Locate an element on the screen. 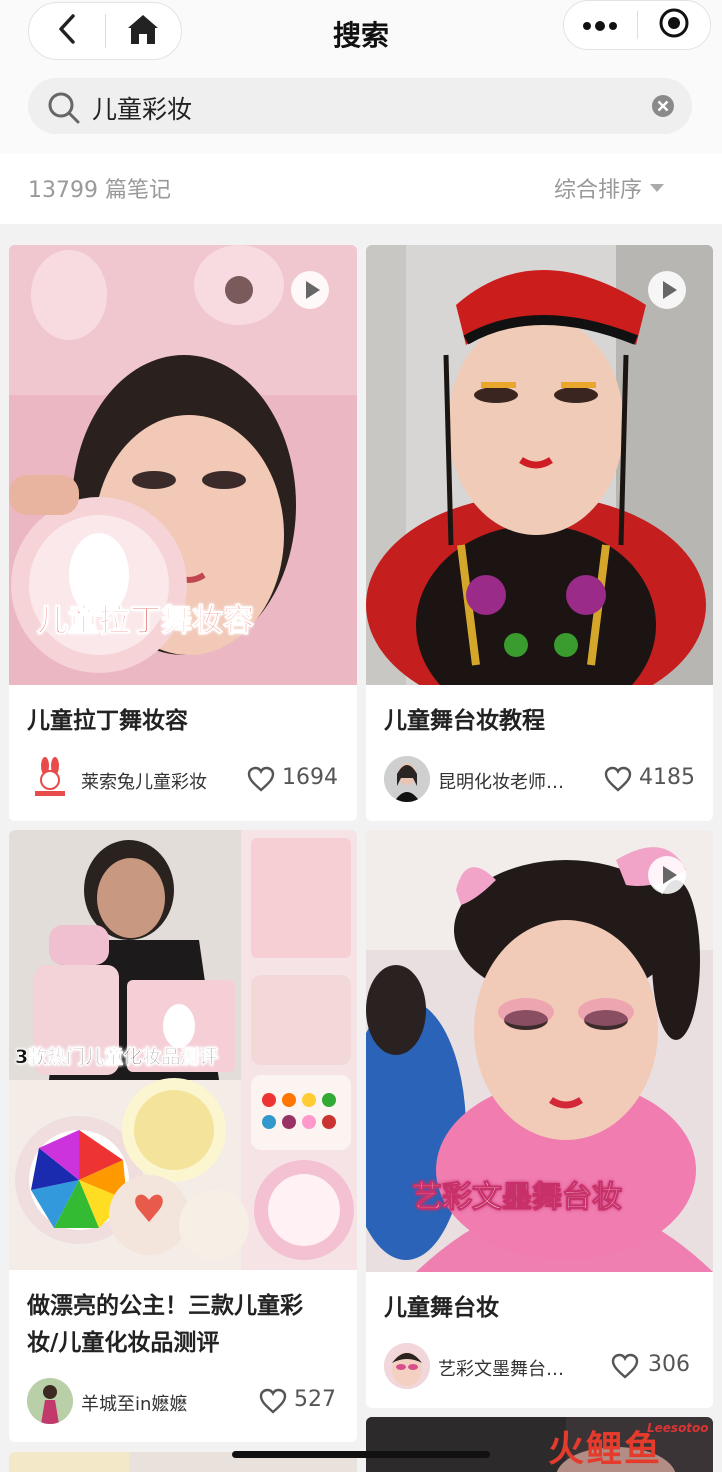 Image resolution: width=722 pixels, height=1472 pixels. mini-program-capsule is located at coordinates (637, 25).